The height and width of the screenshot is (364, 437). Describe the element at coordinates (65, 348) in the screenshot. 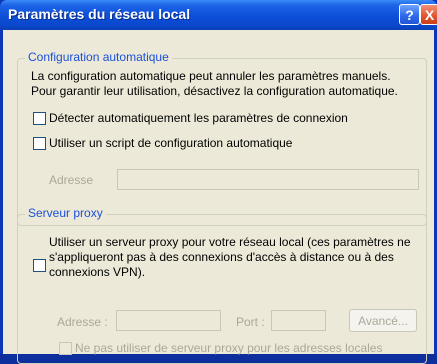

I see `bypass-local-checkbox` at that location.